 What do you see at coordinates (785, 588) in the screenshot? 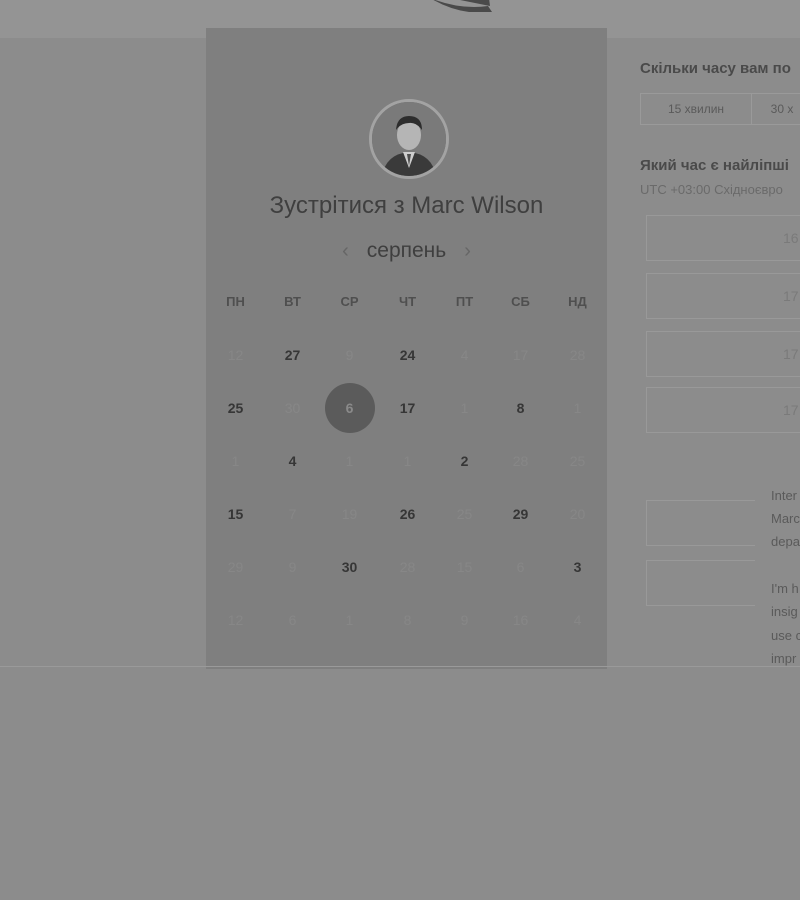
I see `bio-text: I'm h` at bounding box center [785, 588].